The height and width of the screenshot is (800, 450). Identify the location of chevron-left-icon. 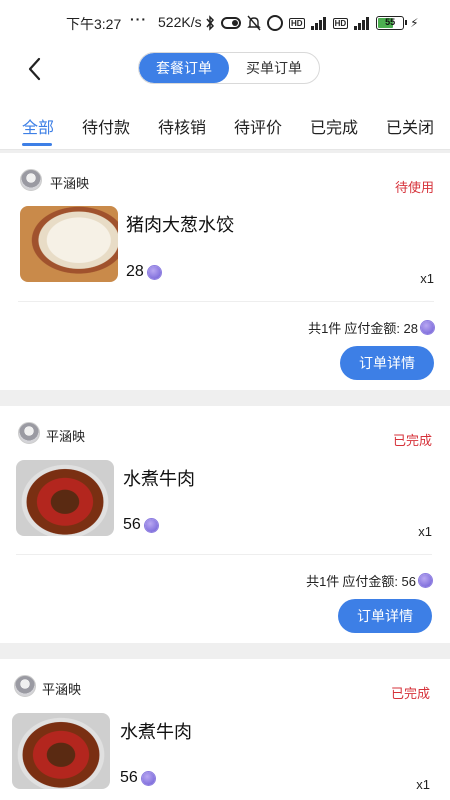
(37, 72).